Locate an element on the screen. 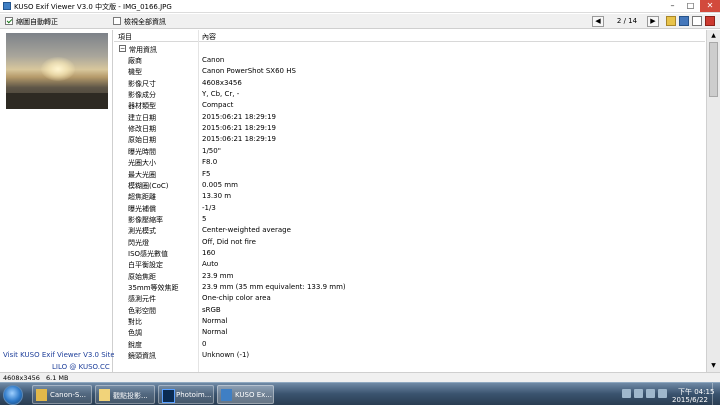 Image resolution: width=720 pixels, height=405 pixels. table-row: ISO感光數值 160 is located at coordinates (409, 252).